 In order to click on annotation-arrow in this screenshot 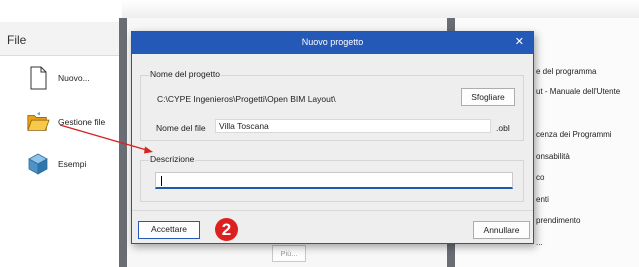, I will do `click(106, 139)`.